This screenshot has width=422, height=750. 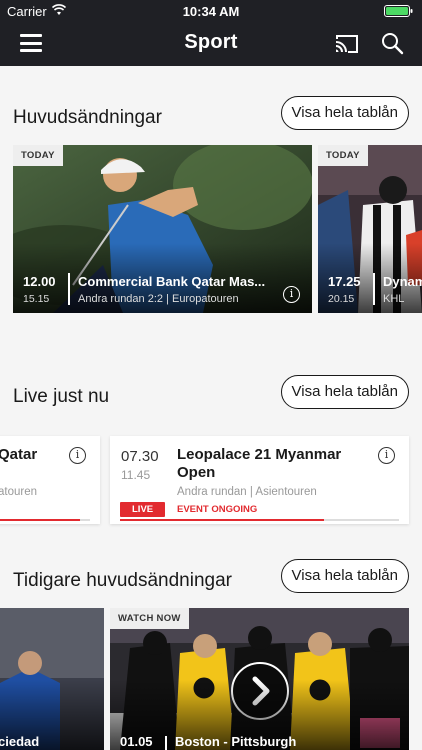 What do you see at coordinates (36, 299) in the screenshot?
I see `tile-end-time: 15.15` at bounding box center [36, 299].